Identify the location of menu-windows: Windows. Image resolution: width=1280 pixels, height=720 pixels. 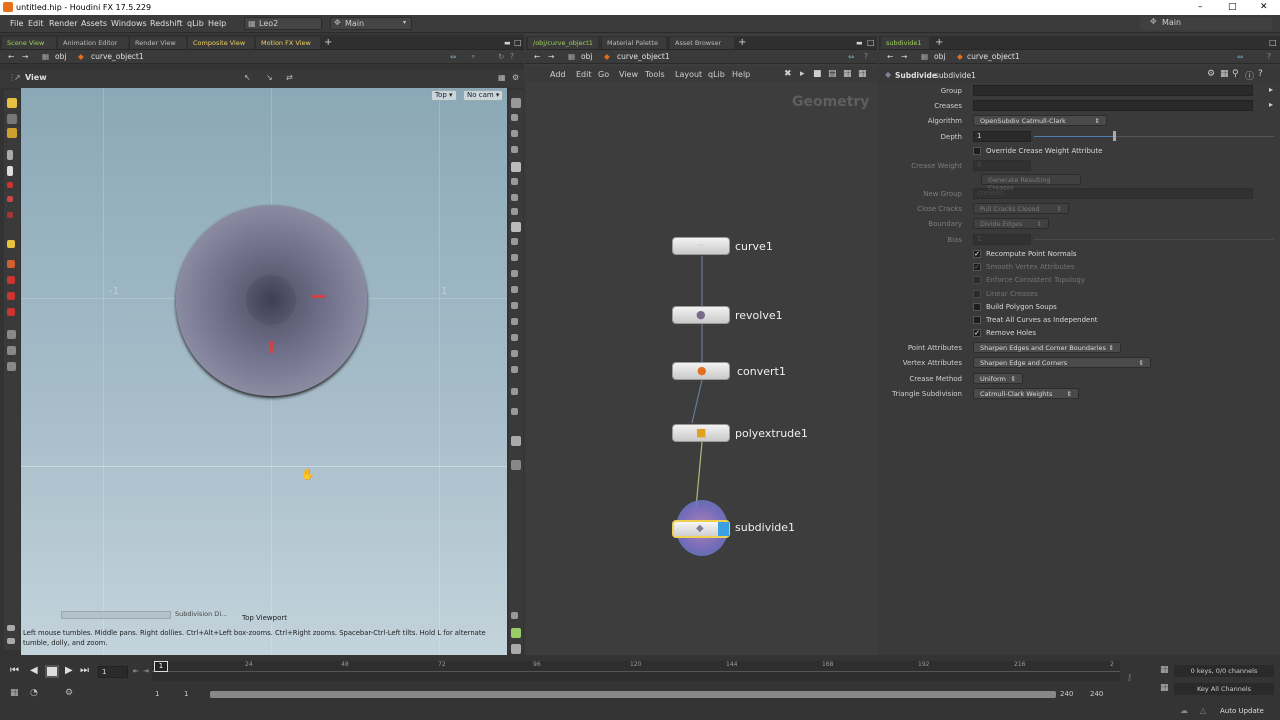
(129, 23).